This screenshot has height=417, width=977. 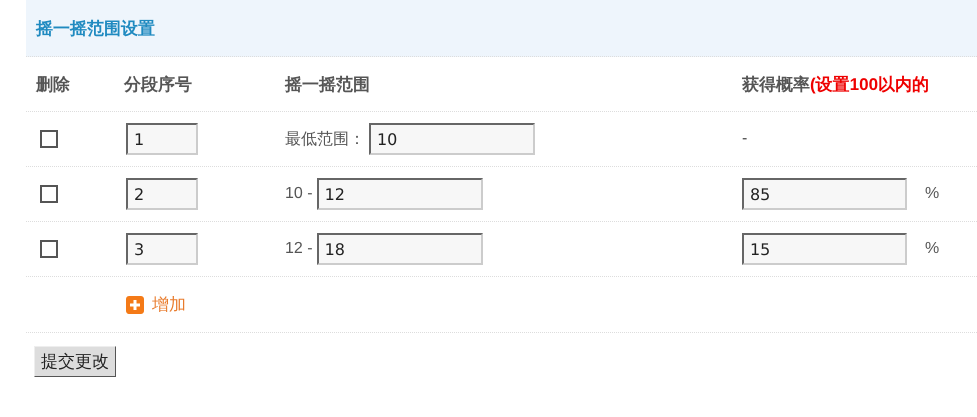 I want to click on range-start: 12 -, so click(x=299, y=249).